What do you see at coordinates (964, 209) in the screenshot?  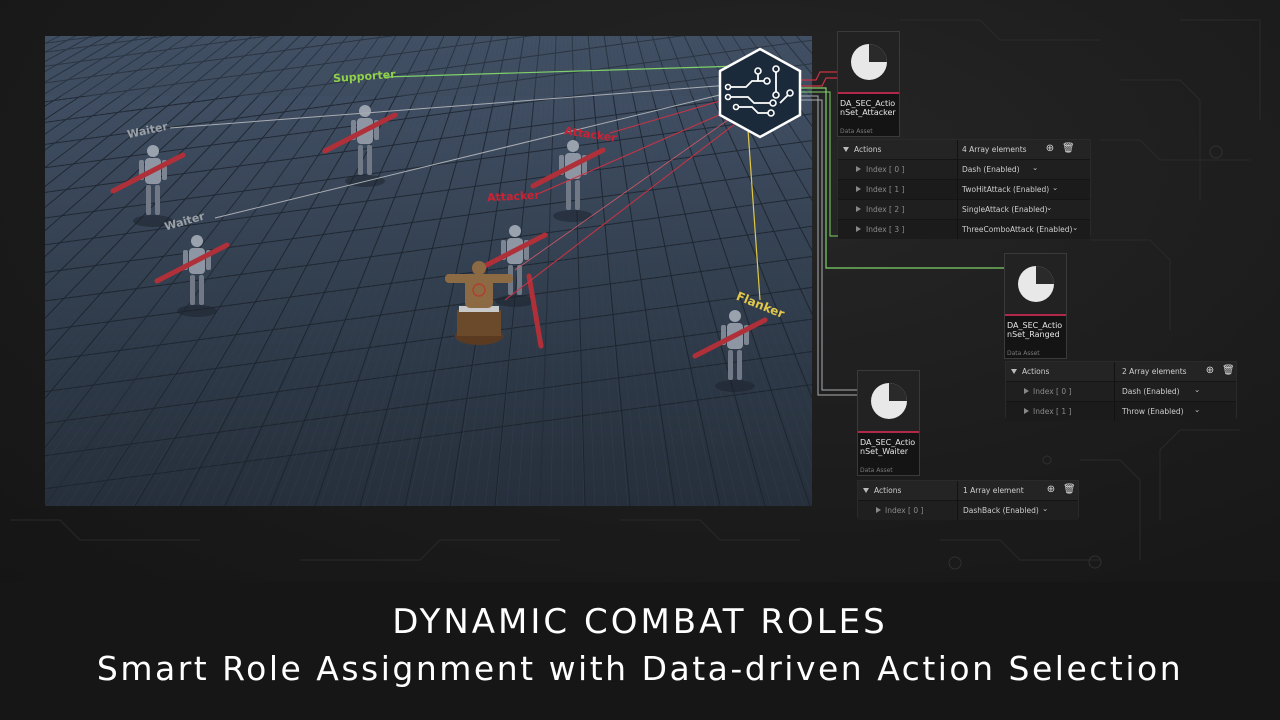 I see `array-row: Index [ 2 ] SingleAttack (Enabled) ⌄` at bounding box center [964, 209].